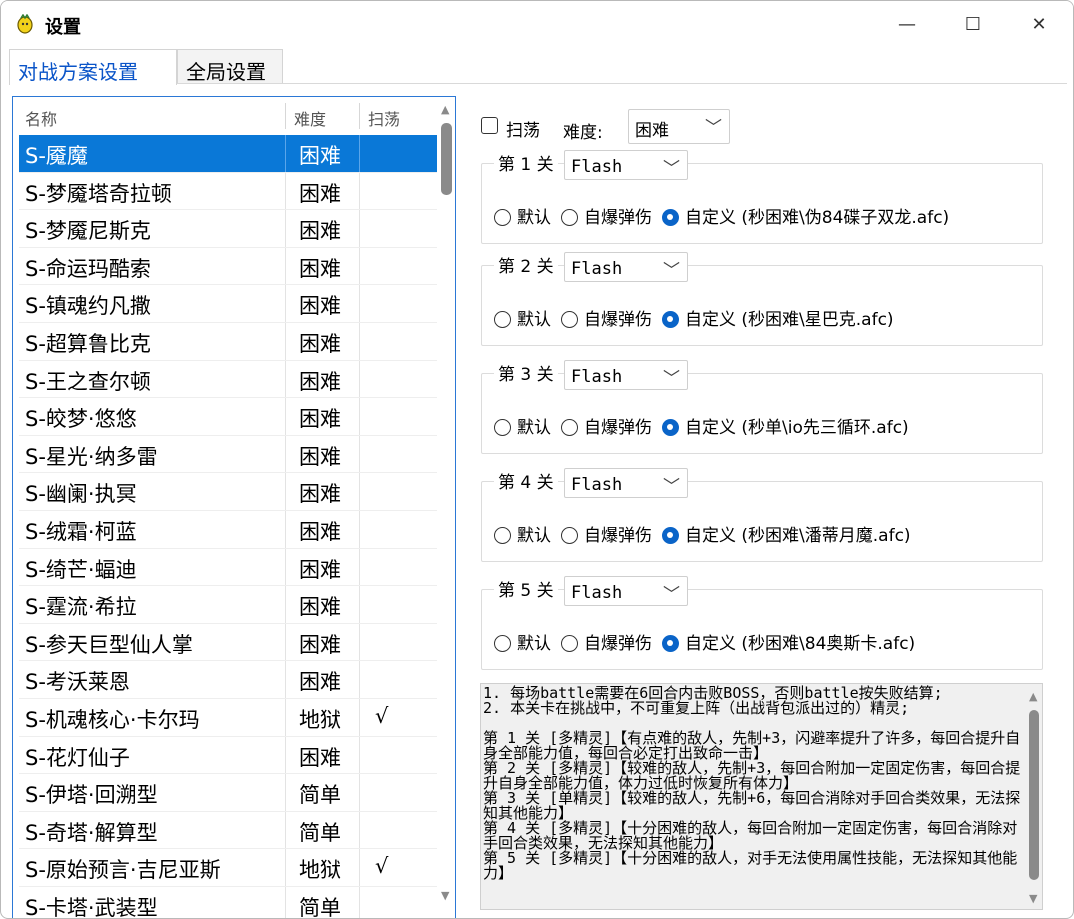  I want to click on list-row: S-花灯仙子 困难, so click(228, 755).